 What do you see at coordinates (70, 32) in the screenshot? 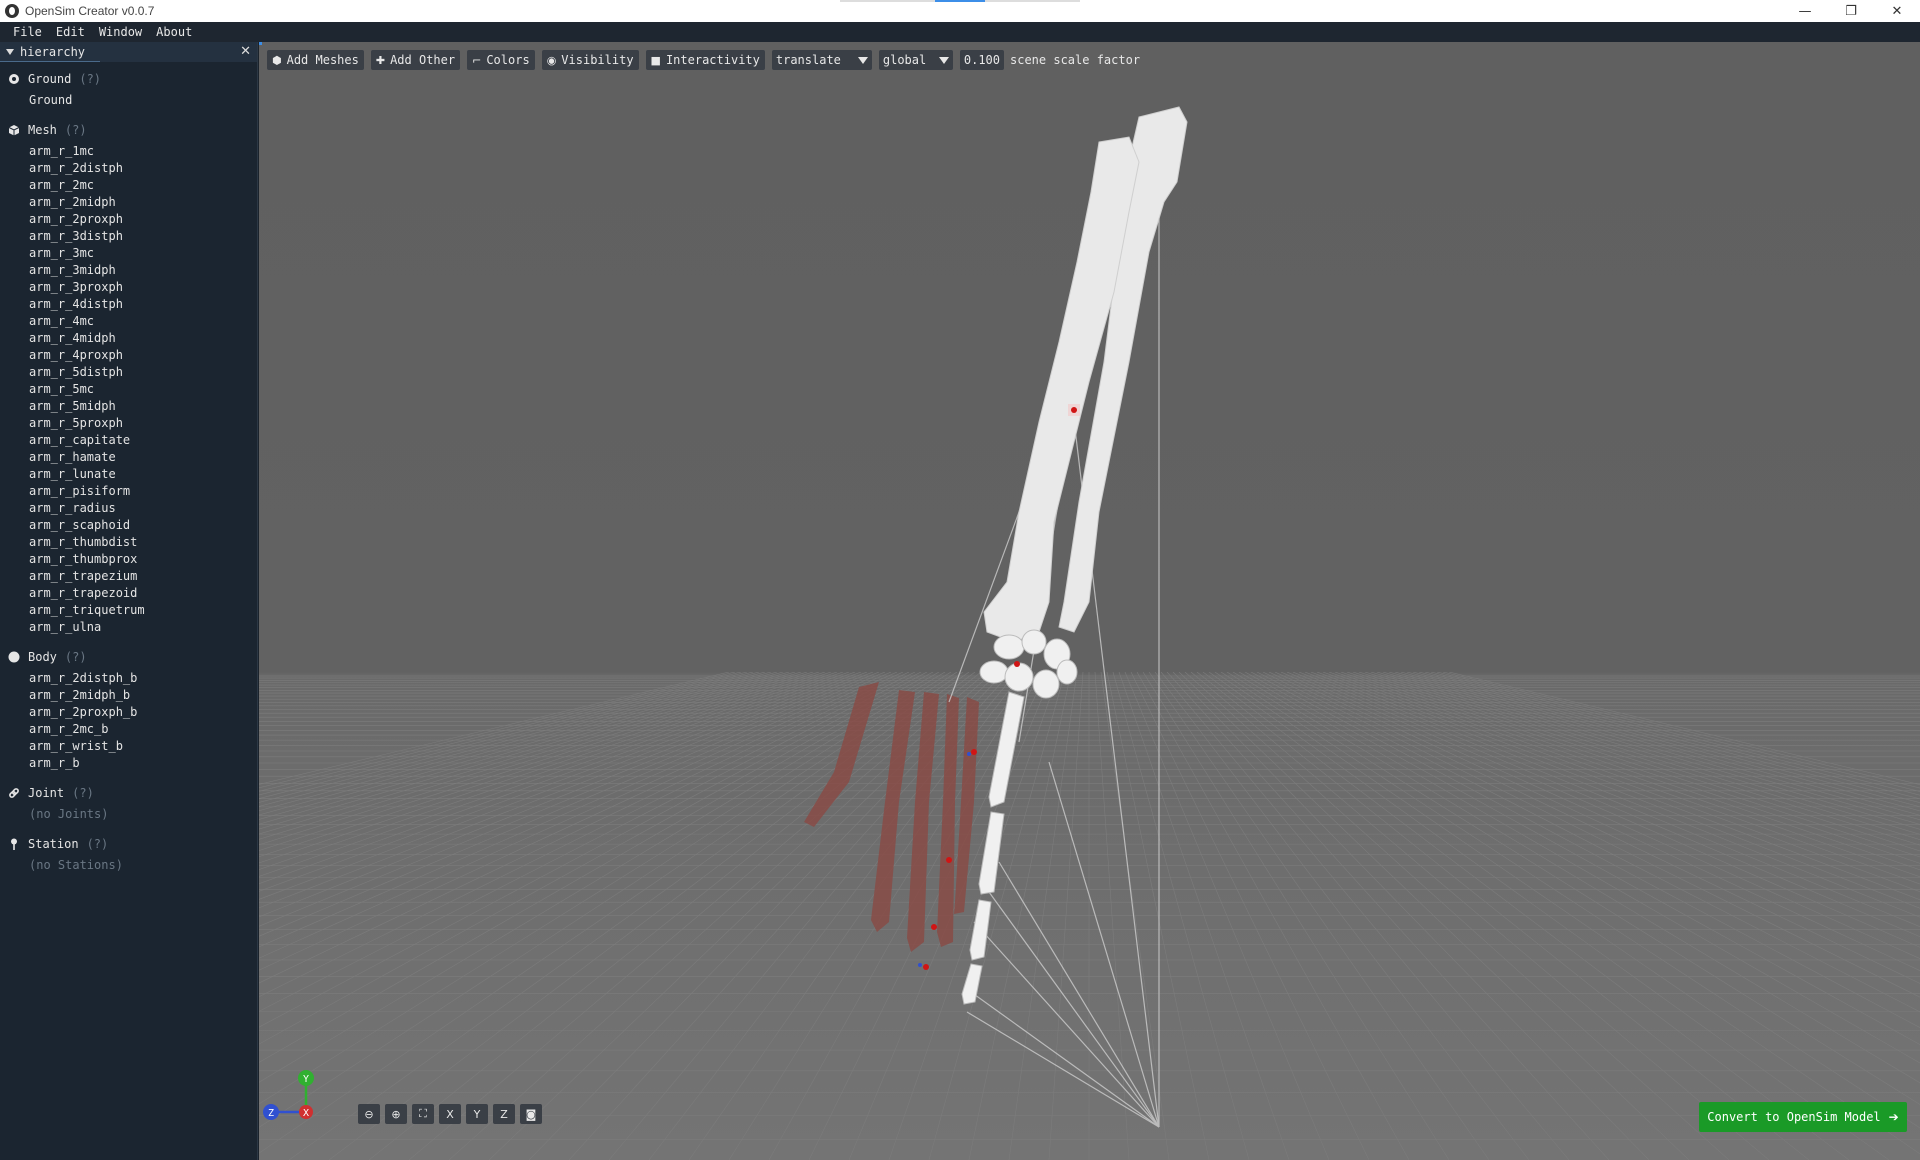
I see `menu-edit: Edit` at bounding box center [70, 32].